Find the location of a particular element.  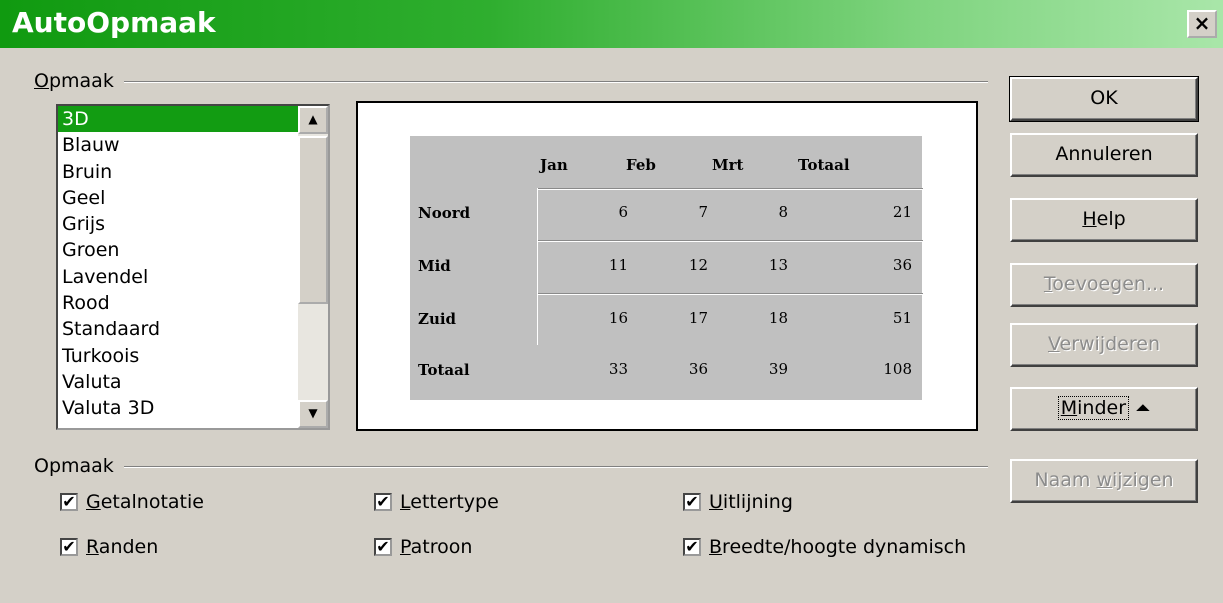

preview-col-header: Jan is located at coordinates (554, 165).